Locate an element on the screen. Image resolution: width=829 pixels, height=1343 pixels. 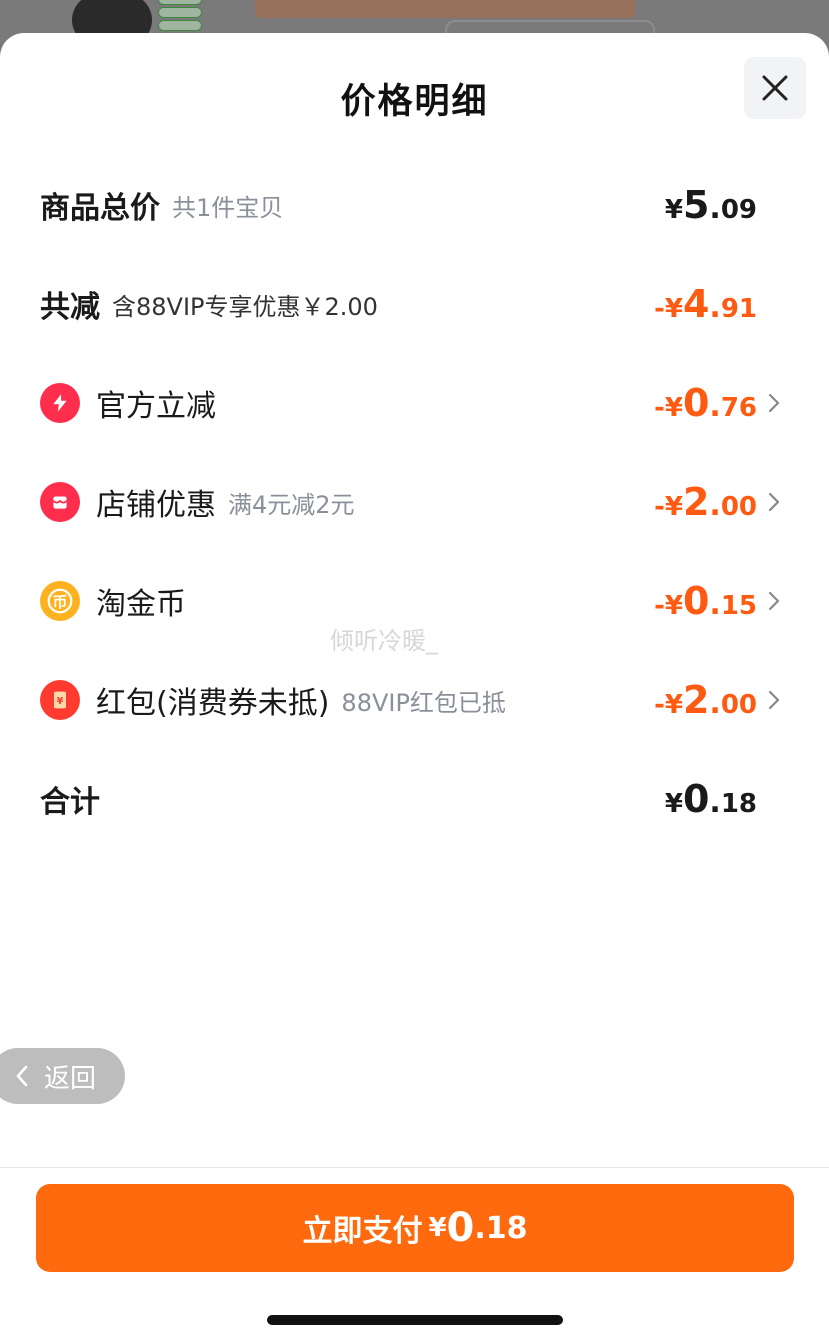
row-label: 红包(消费券未抵) is located at coordinates (213, 703).